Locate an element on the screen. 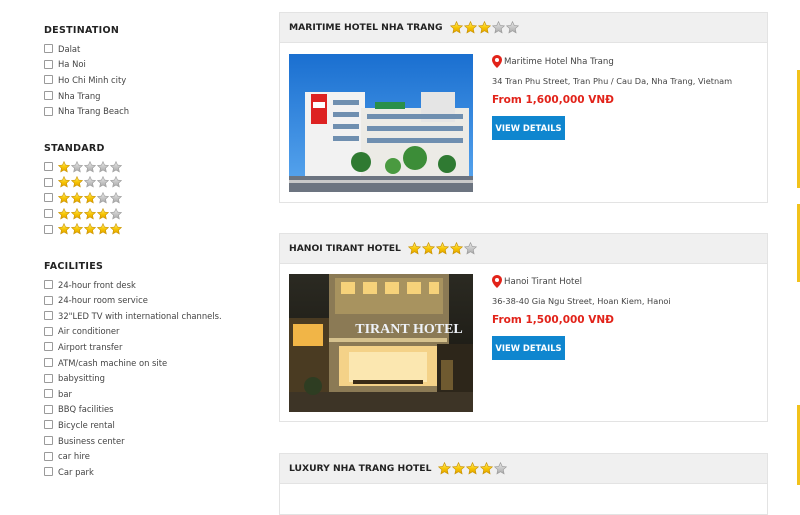  facility-option: Car park is located at coordinates (69, 471).